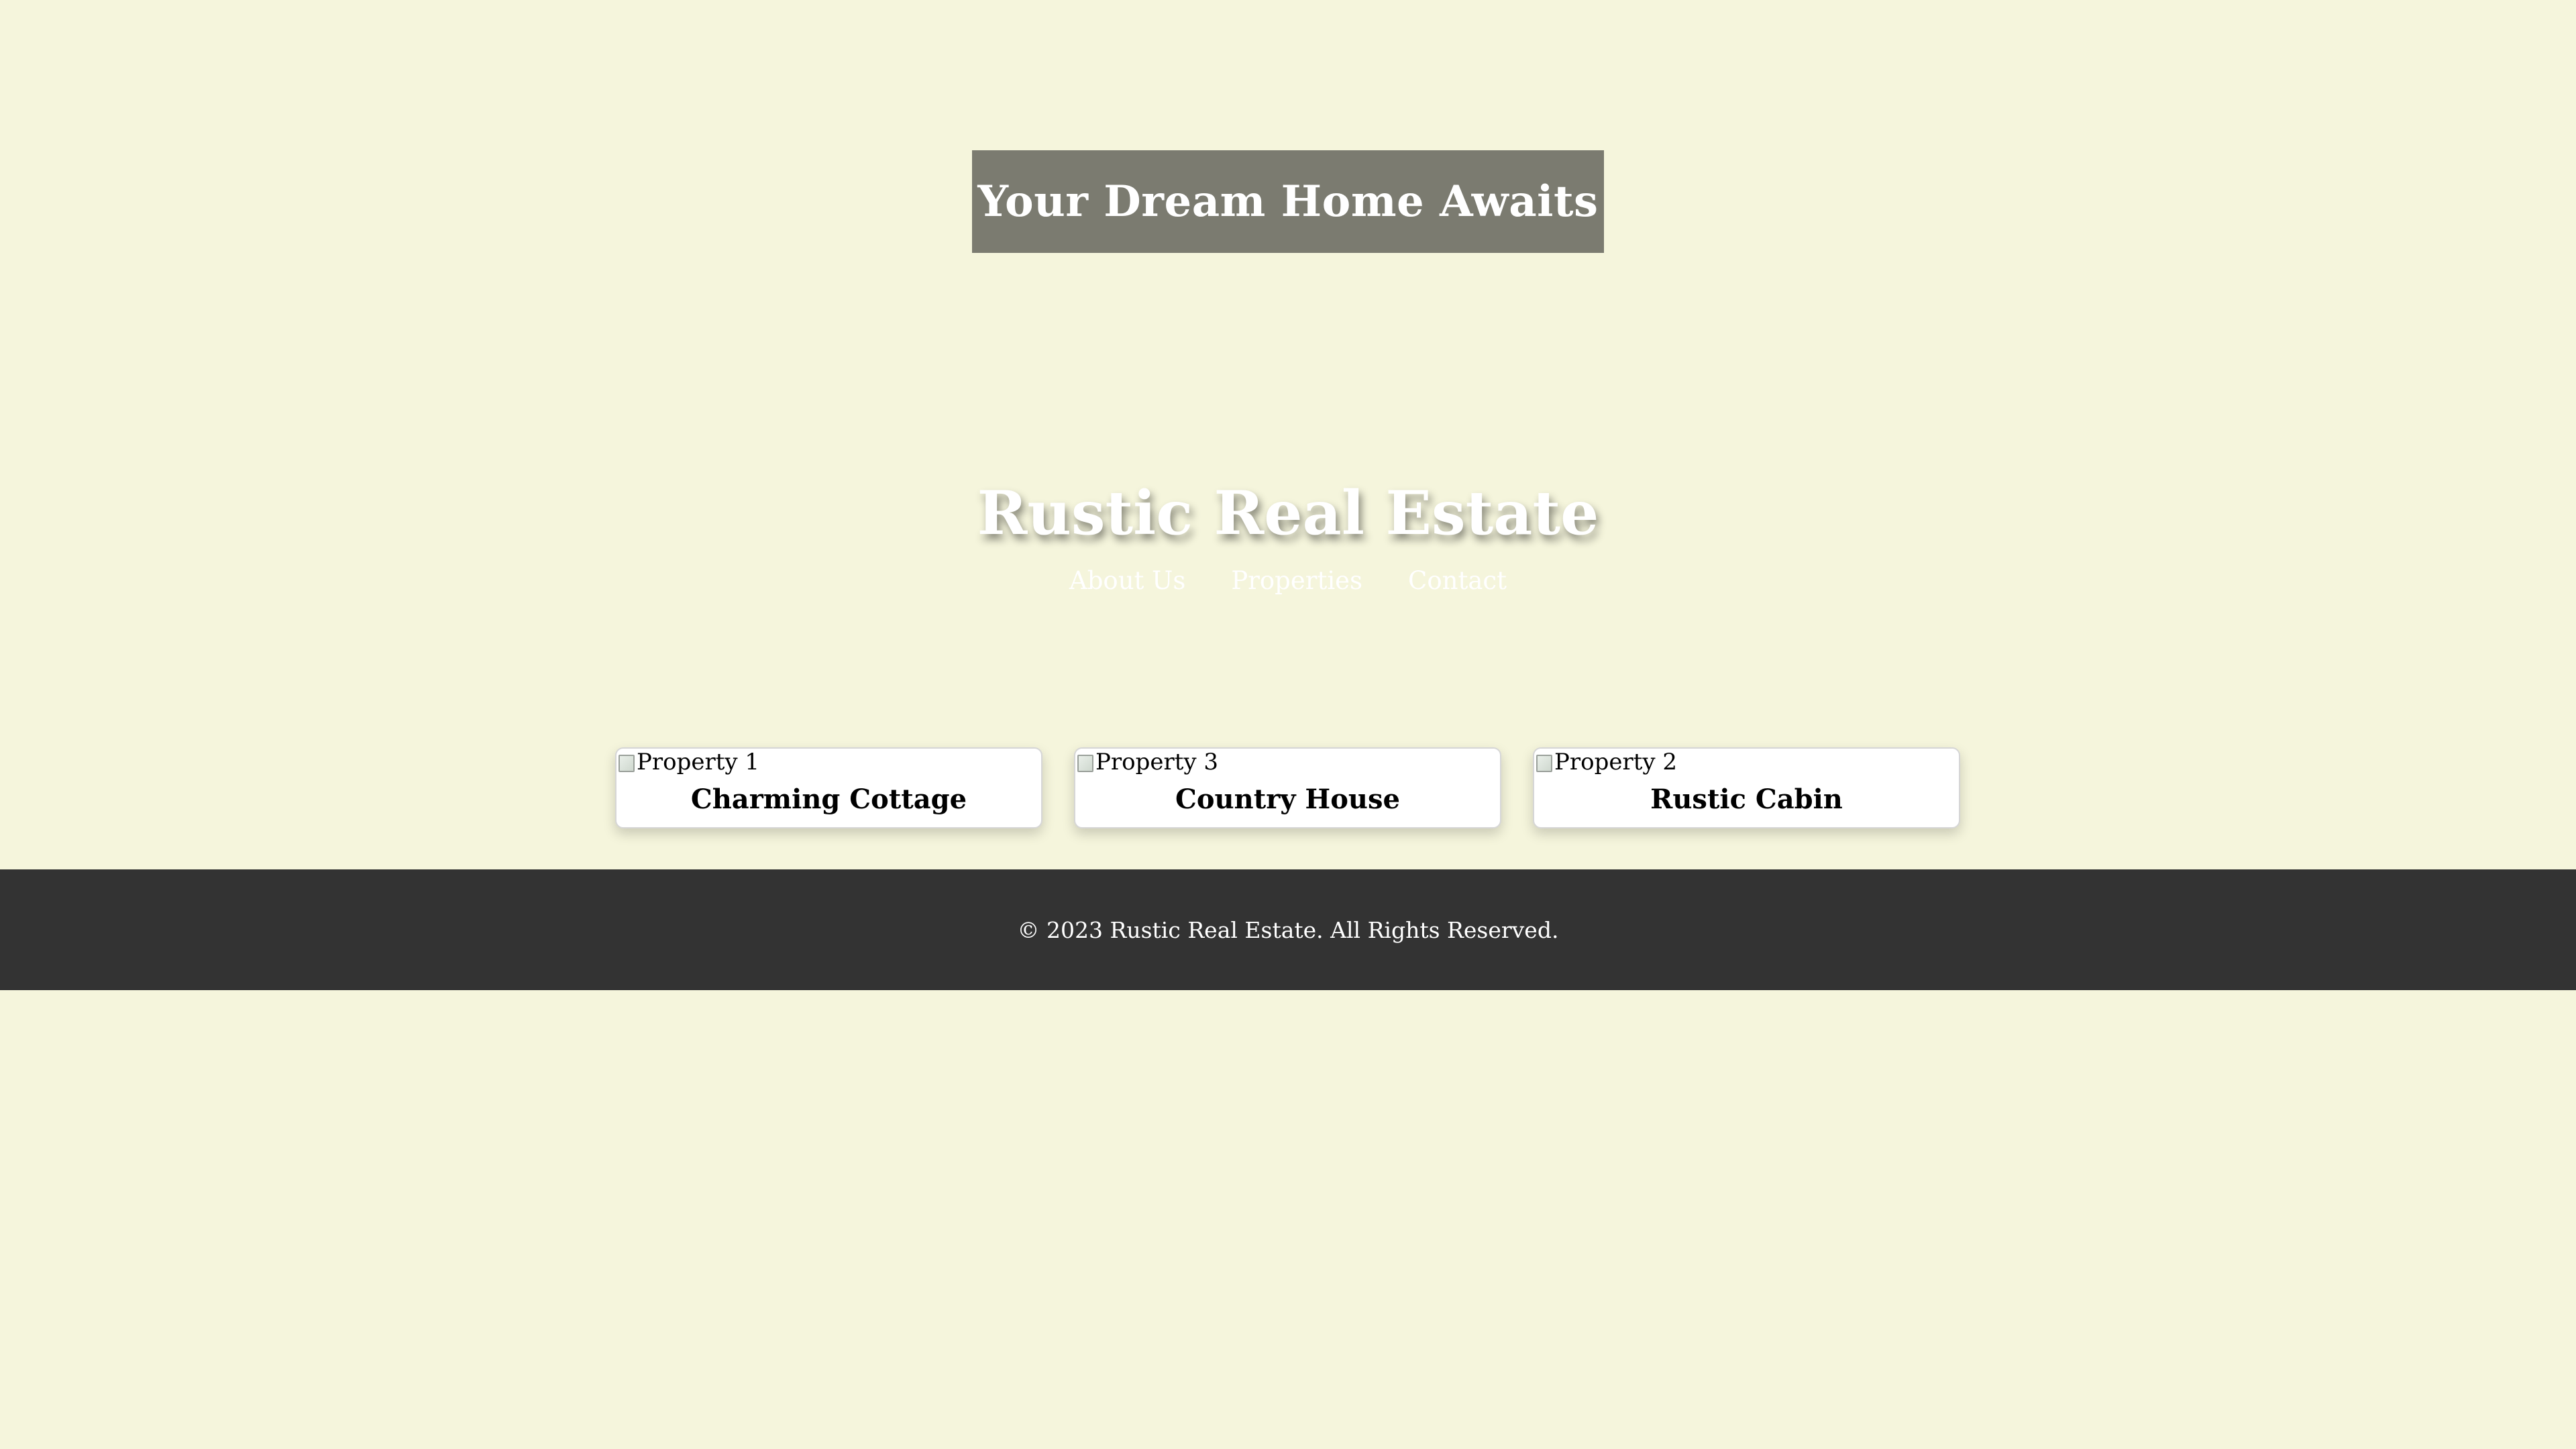 The image size is (2576, 1449). What do you see at coordinates (1746, 762) in the screenshot?
I see `property-image: Property 2` at bounding box center [1746, 762].